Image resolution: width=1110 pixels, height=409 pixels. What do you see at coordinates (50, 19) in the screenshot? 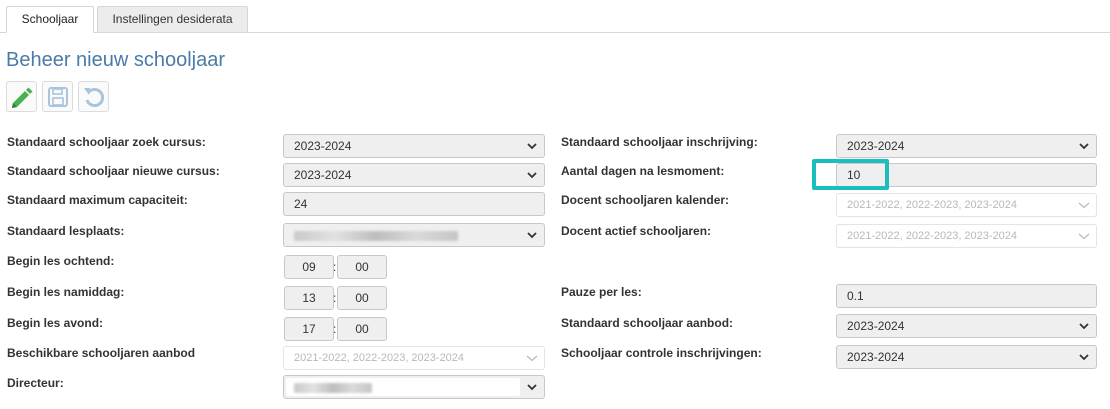
I see `tab-schooljaar: Schooljaar` at bounding box center [50, 19].